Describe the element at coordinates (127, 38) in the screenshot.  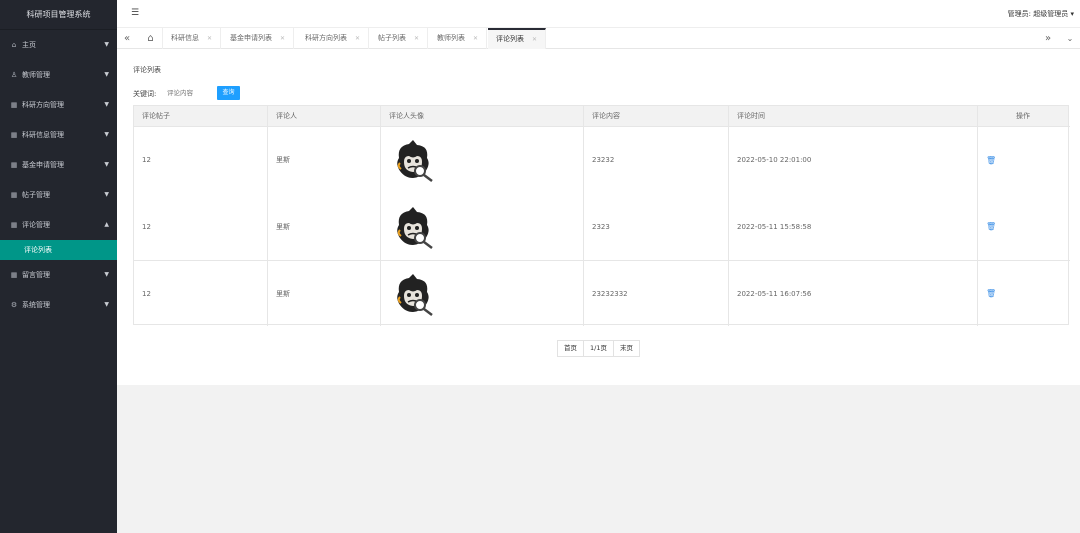
I see `tabs-scroll-left-icon: «` at that location.